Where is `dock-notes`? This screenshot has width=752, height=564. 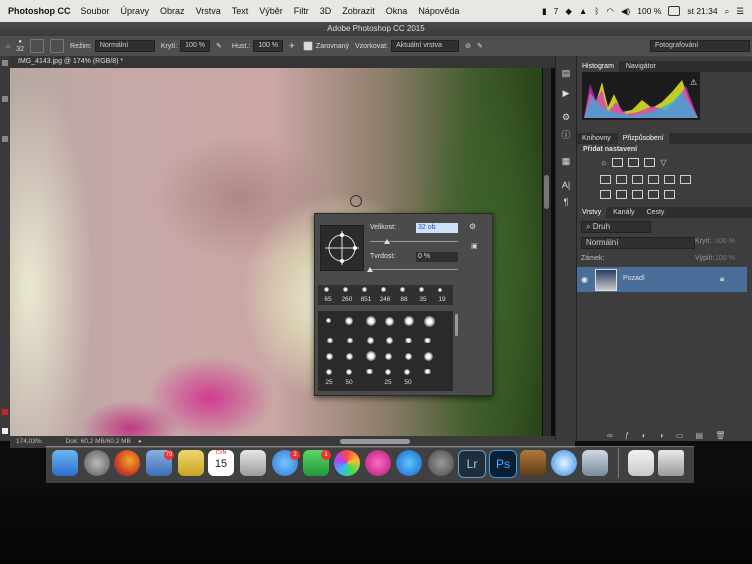
dock-notes is located at coordinates (191, 463).